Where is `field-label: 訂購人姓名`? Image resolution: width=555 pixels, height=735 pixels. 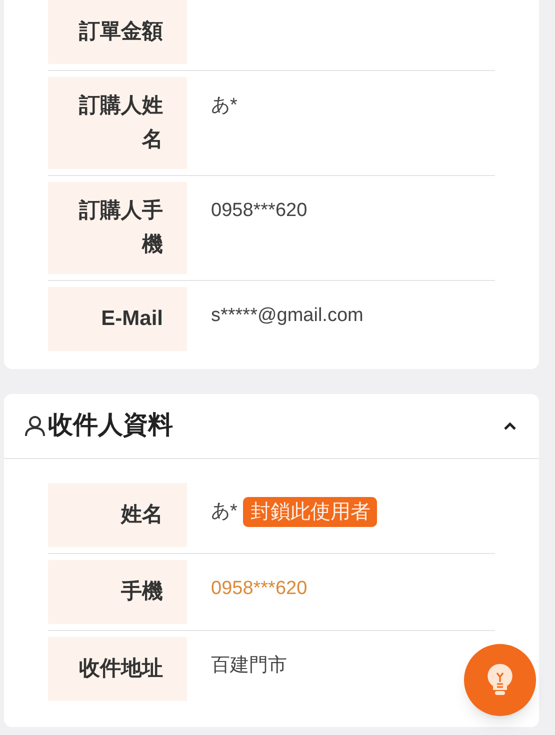
field-label: 訂購人姓名 is located at coordinates (117, 123).